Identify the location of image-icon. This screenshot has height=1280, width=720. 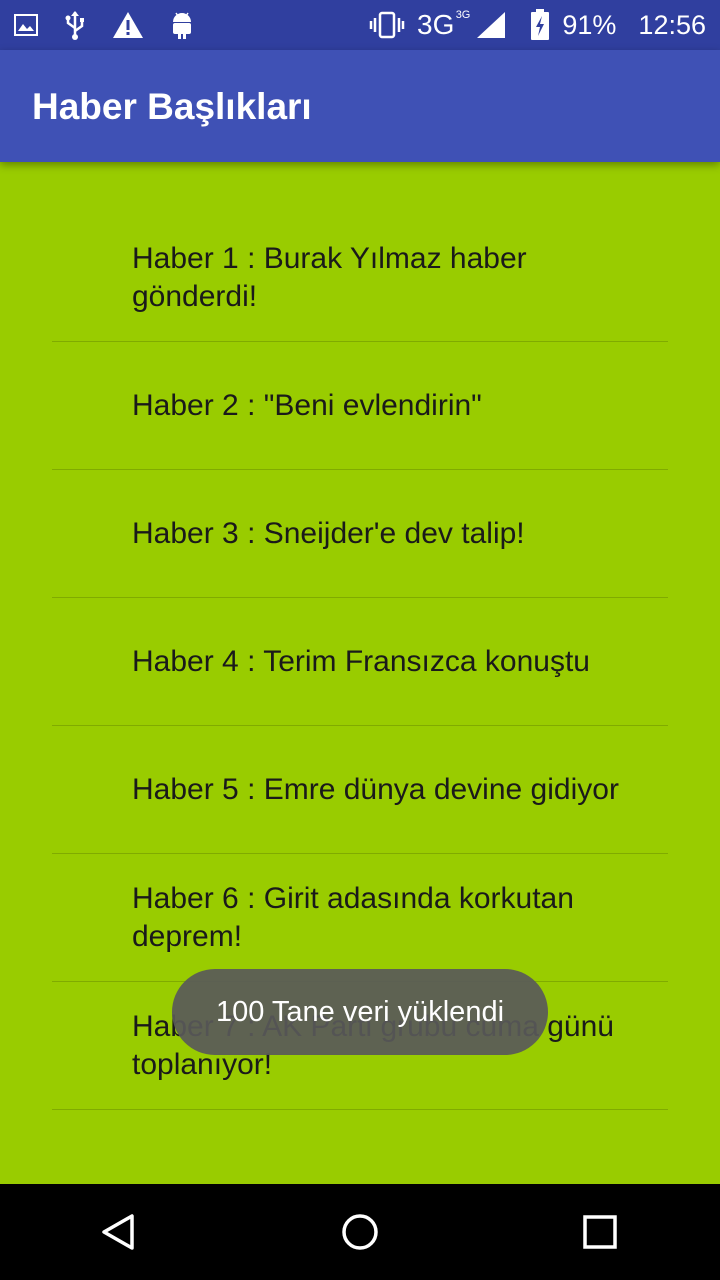
(26, 25).